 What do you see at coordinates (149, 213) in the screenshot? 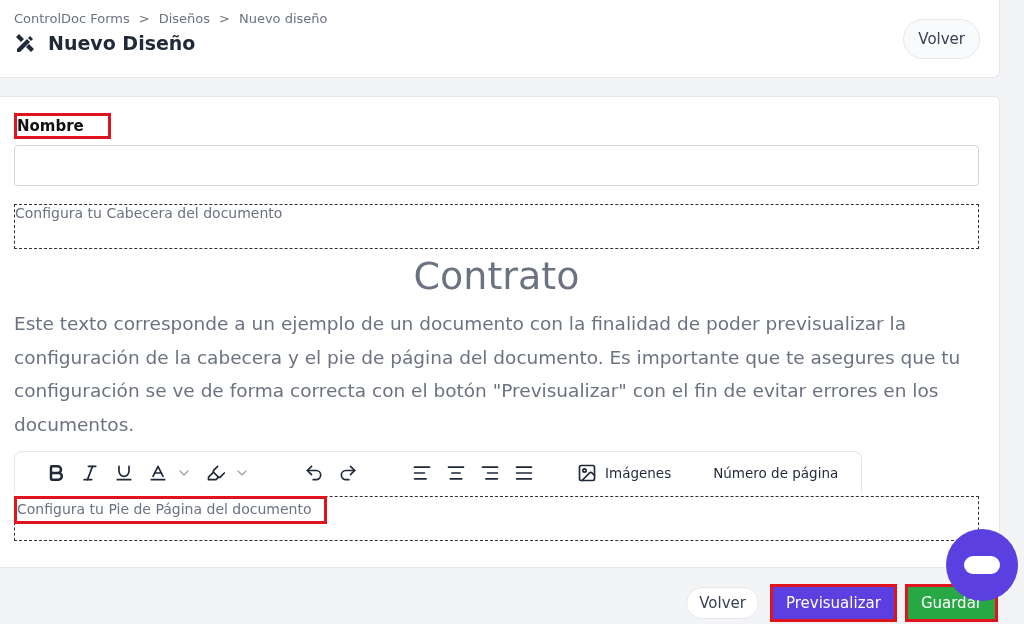
I see `header-placeholder: Configura tu Cabecera del documento` at bounding box center [149, 213].